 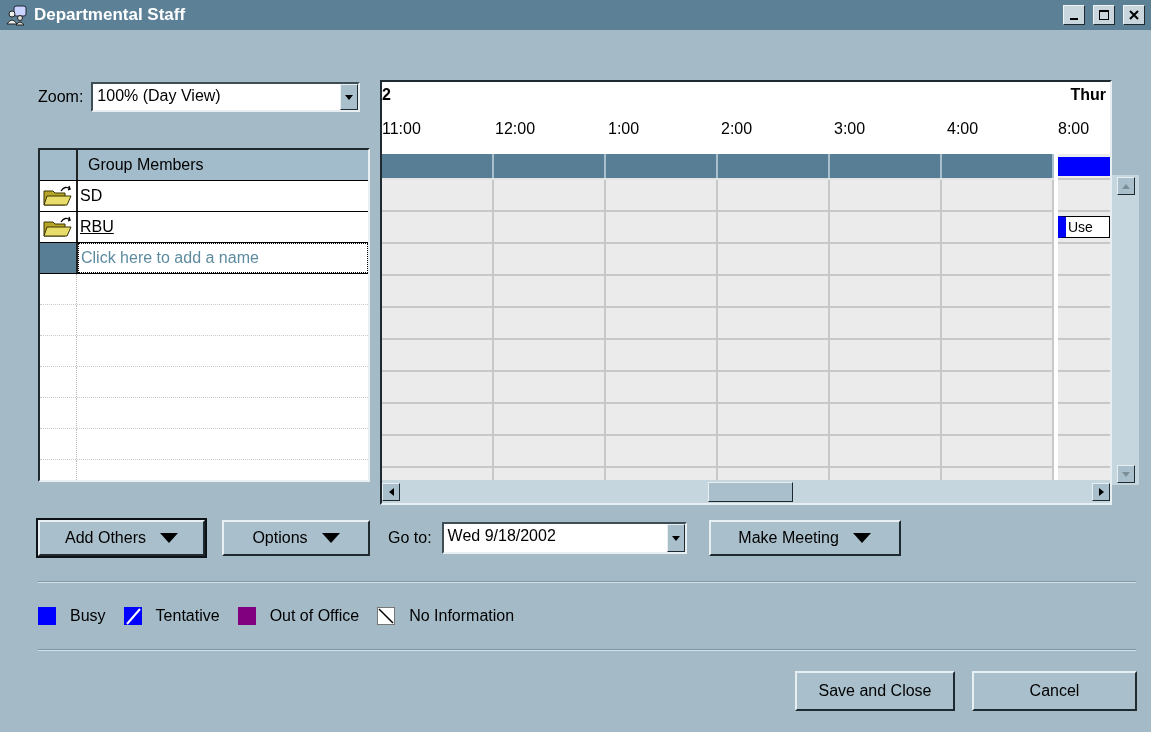 What do you see at coordinates (1074, 18) in the screenshot?
I see `minimize-icon` at bounding box center [1074, 18].